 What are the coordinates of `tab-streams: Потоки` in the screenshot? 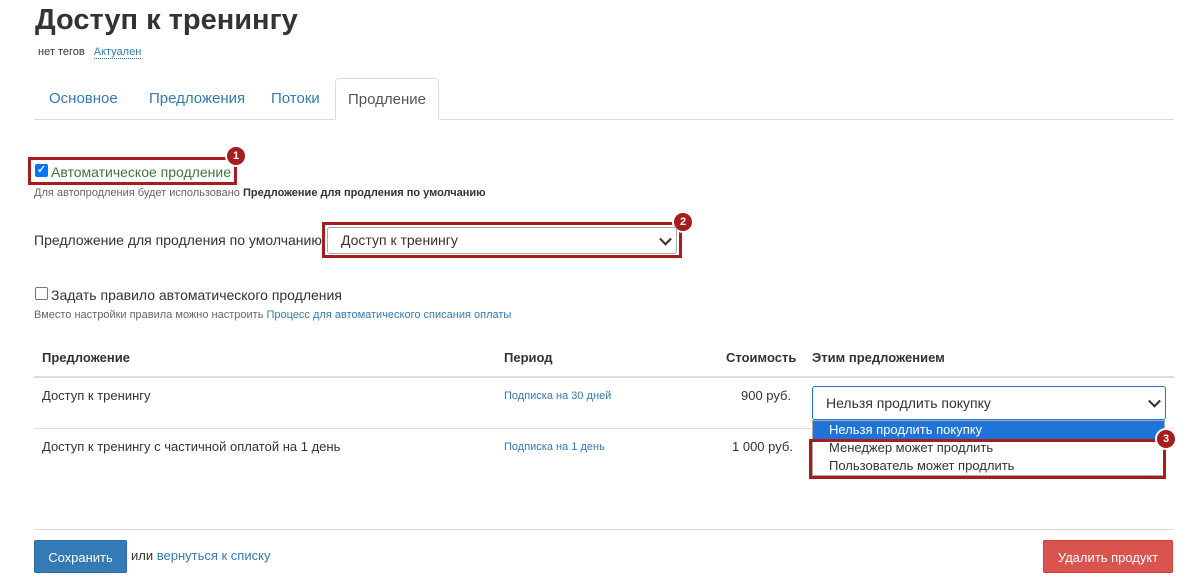 It's located at (295, 98).